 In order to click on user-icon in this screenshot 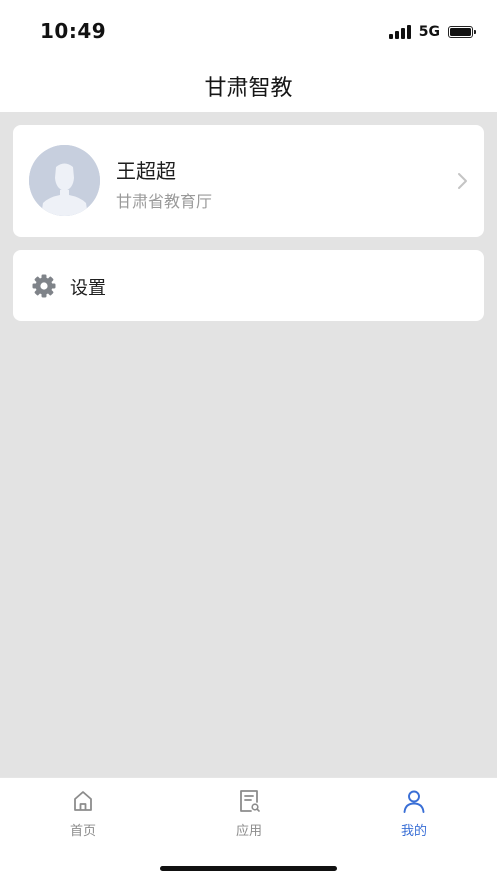, I will do `click(414, 801)`.